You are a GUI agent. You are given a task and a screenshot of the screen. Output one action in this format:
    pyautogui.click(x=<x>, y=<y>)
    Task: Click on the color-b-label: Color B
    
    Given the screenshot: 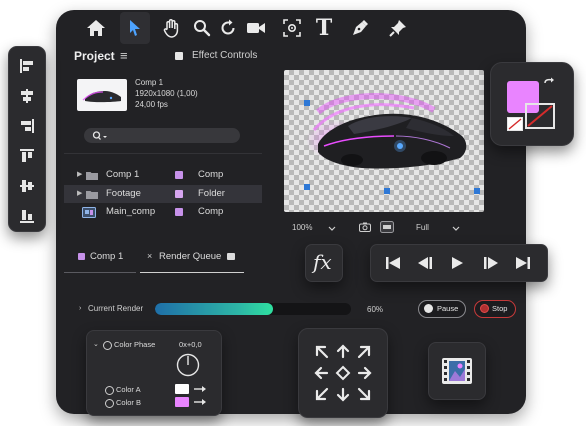 What is the action you would take?
    pyautogui.click(x=129, y=402)
    